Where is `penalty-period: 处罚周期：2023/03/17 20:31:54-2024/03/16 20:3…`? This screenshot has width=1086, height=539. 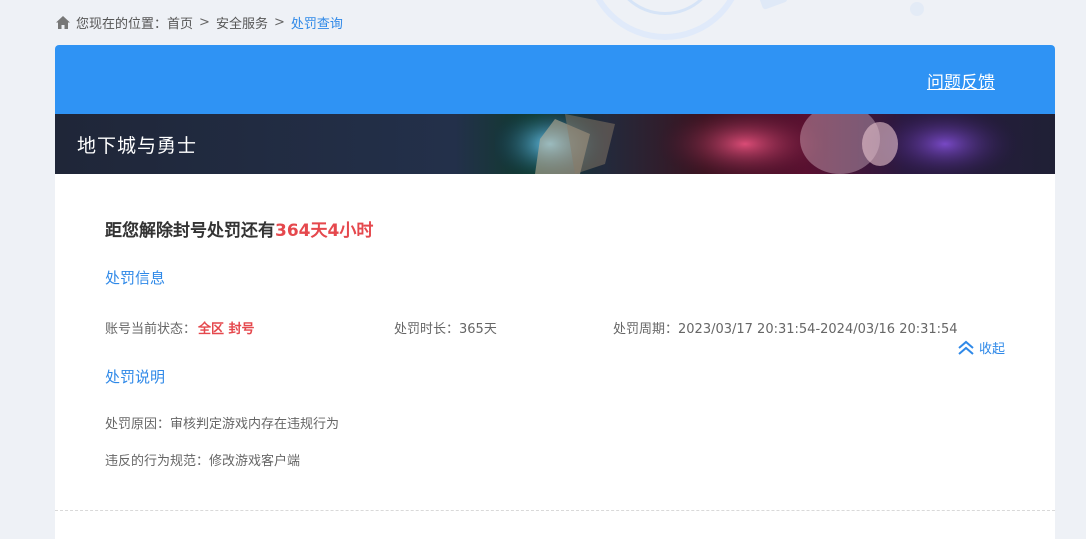 penalty-period: 处罚周期：2023/03/17 20:31:54-2024/03/16 20:3… is located at coordinates (785, 327).